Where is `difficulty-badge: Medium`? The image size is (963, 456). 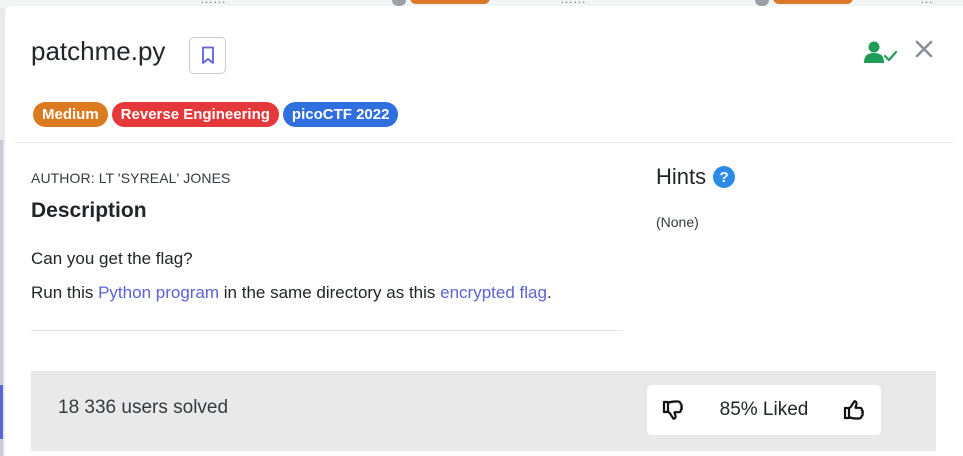
difficulty-badge: Medium is located at coordinates (70, 114).